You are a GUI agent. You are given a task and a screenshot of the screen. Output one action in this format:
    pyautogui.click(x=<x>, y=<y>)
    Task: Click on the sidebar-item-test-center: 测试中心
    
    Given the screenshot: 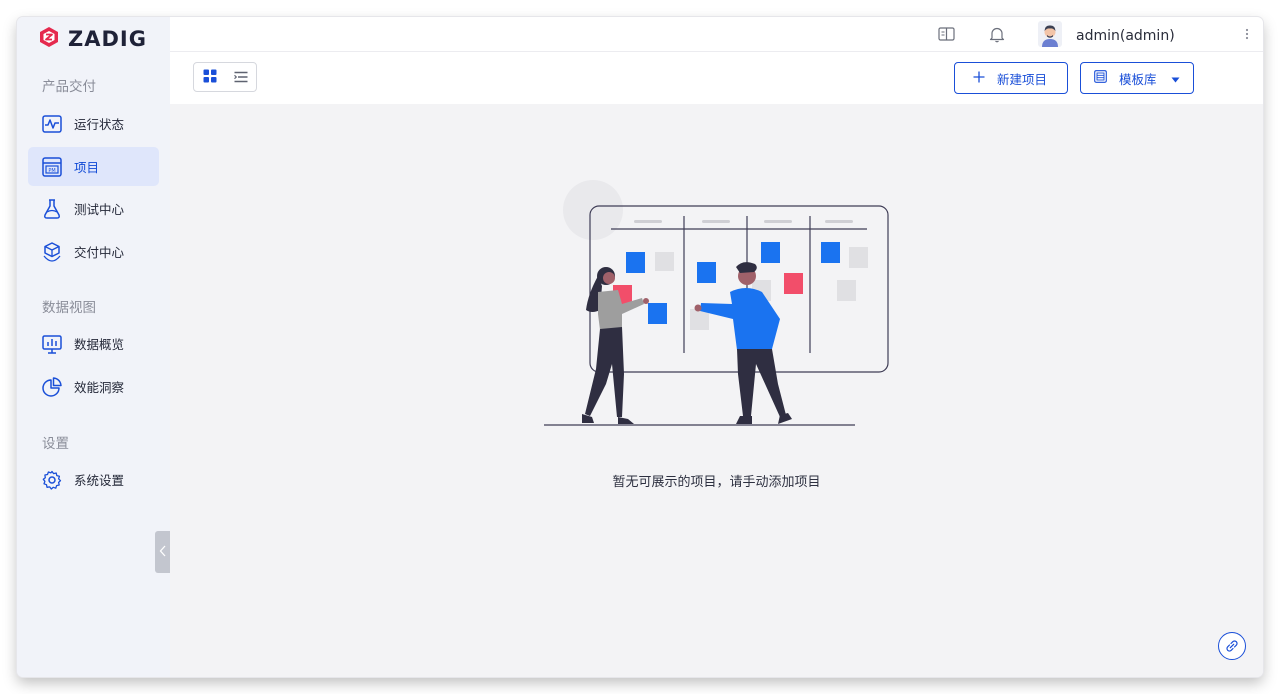 What is the action you would take?
    pyautogui.click(x=93, y=208)
    